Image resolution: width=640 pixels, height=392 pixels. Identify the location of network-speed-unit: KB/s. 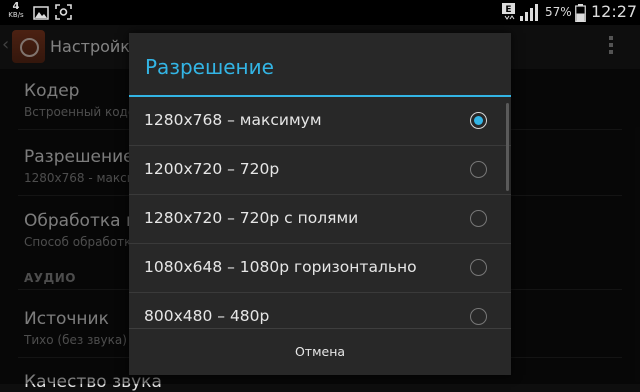
(16, 15).